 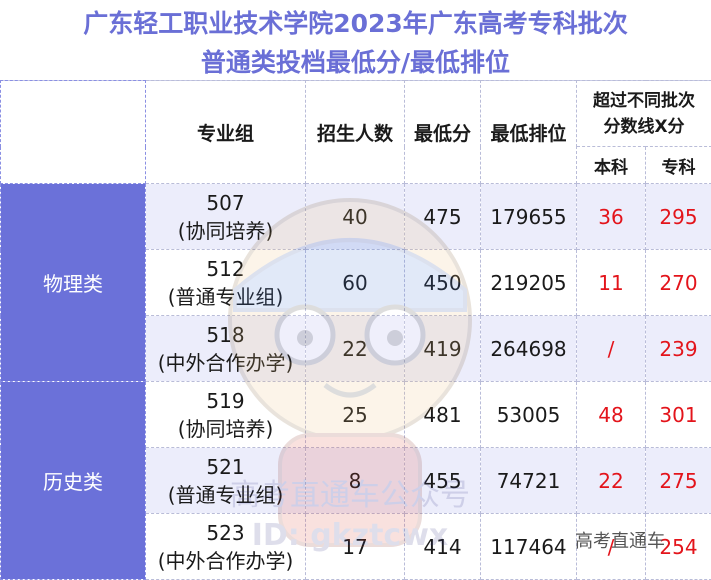 I want to click on enroll-cell: 22, so click(x=355, y=348).